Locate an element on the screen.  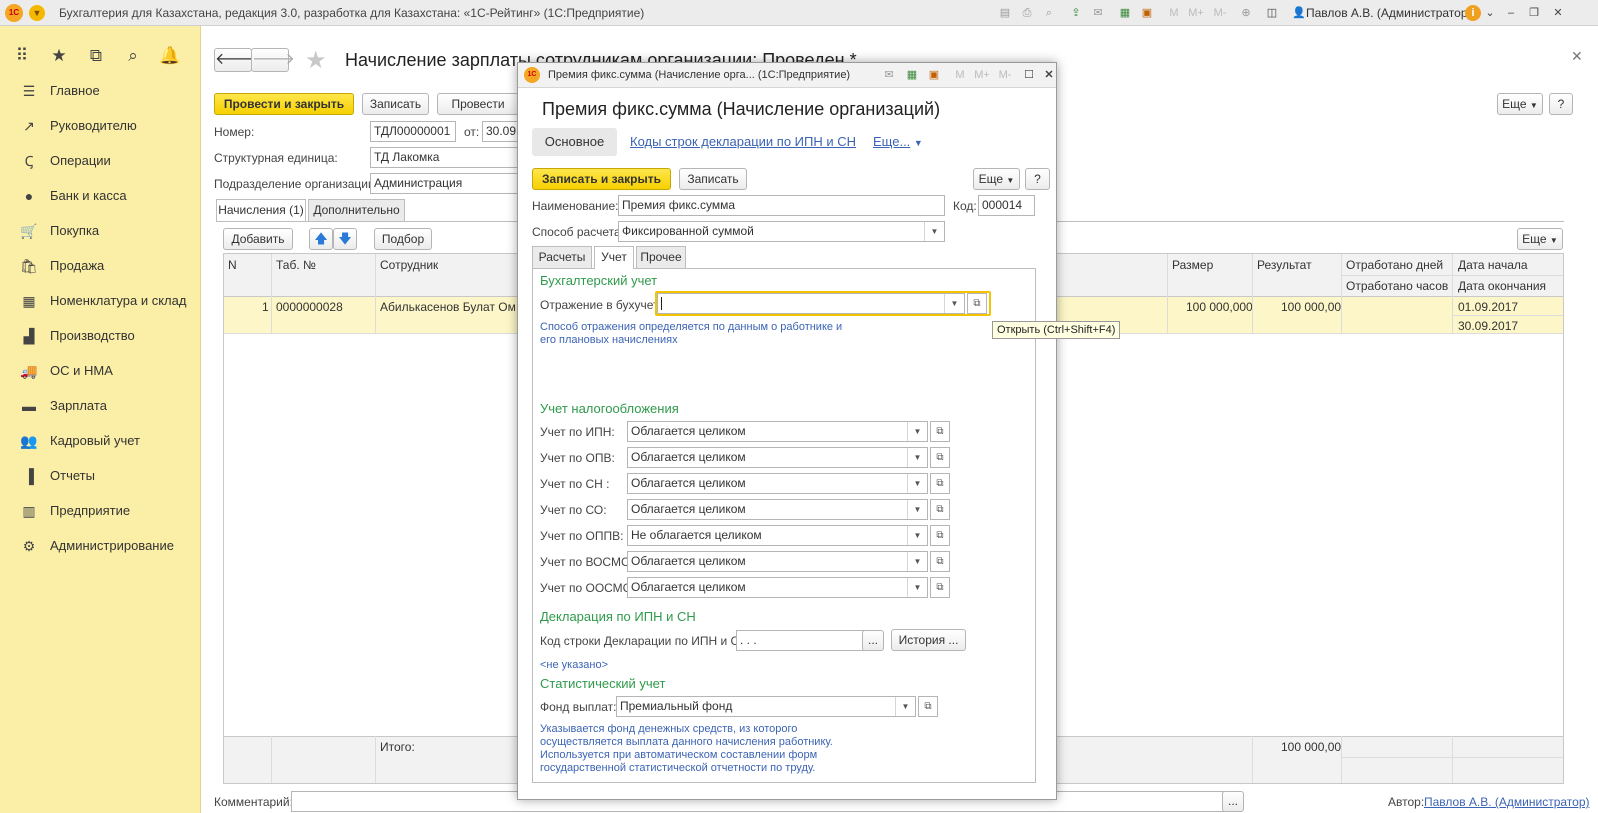
app-logo-icon: 1С is located at coordinates (14, 13).